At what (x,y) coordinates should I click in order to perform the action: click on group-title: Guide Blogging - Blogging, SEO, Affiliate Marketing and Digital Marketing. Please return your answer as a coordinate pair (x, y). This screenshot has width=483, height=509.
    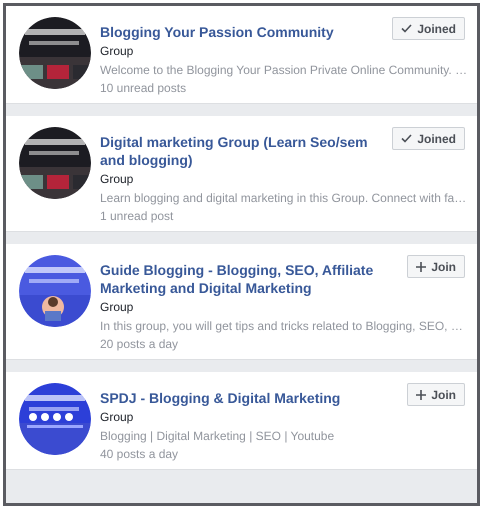
    Looking at the image, I should click on (250, 274).